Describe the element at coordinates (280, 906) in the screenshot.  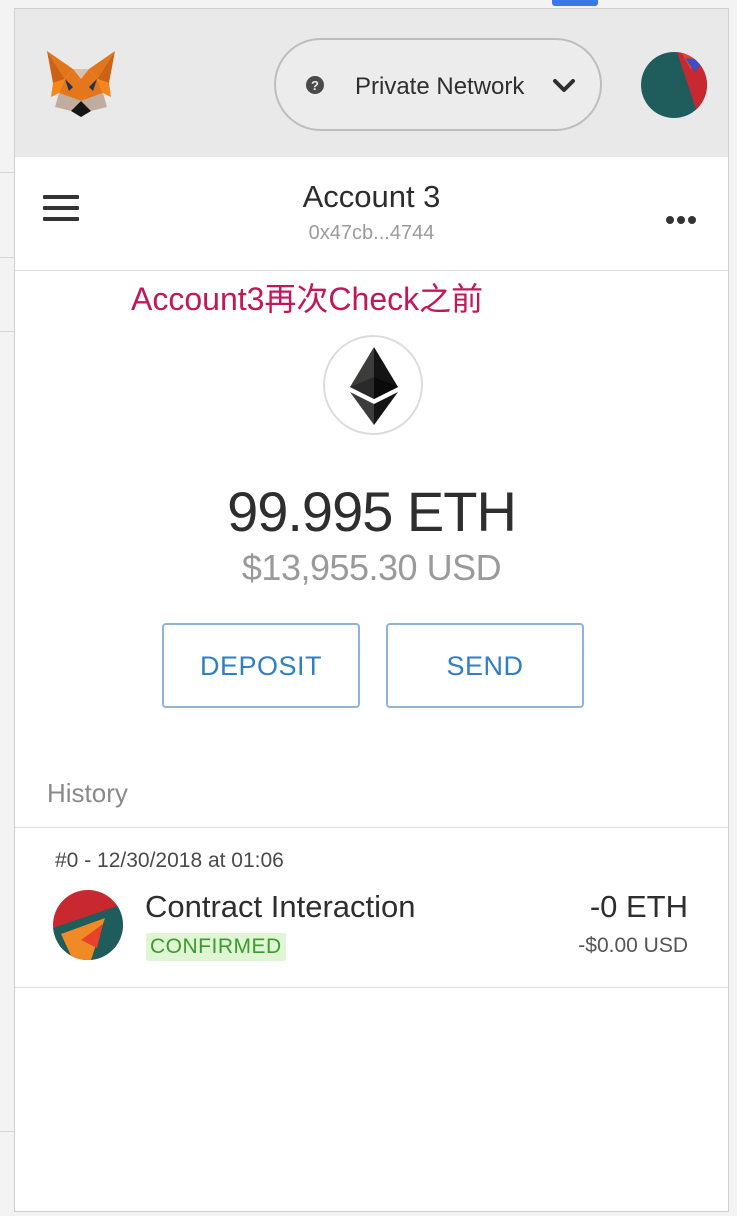
I see `transaction-title: Contract Interaction` at that location.